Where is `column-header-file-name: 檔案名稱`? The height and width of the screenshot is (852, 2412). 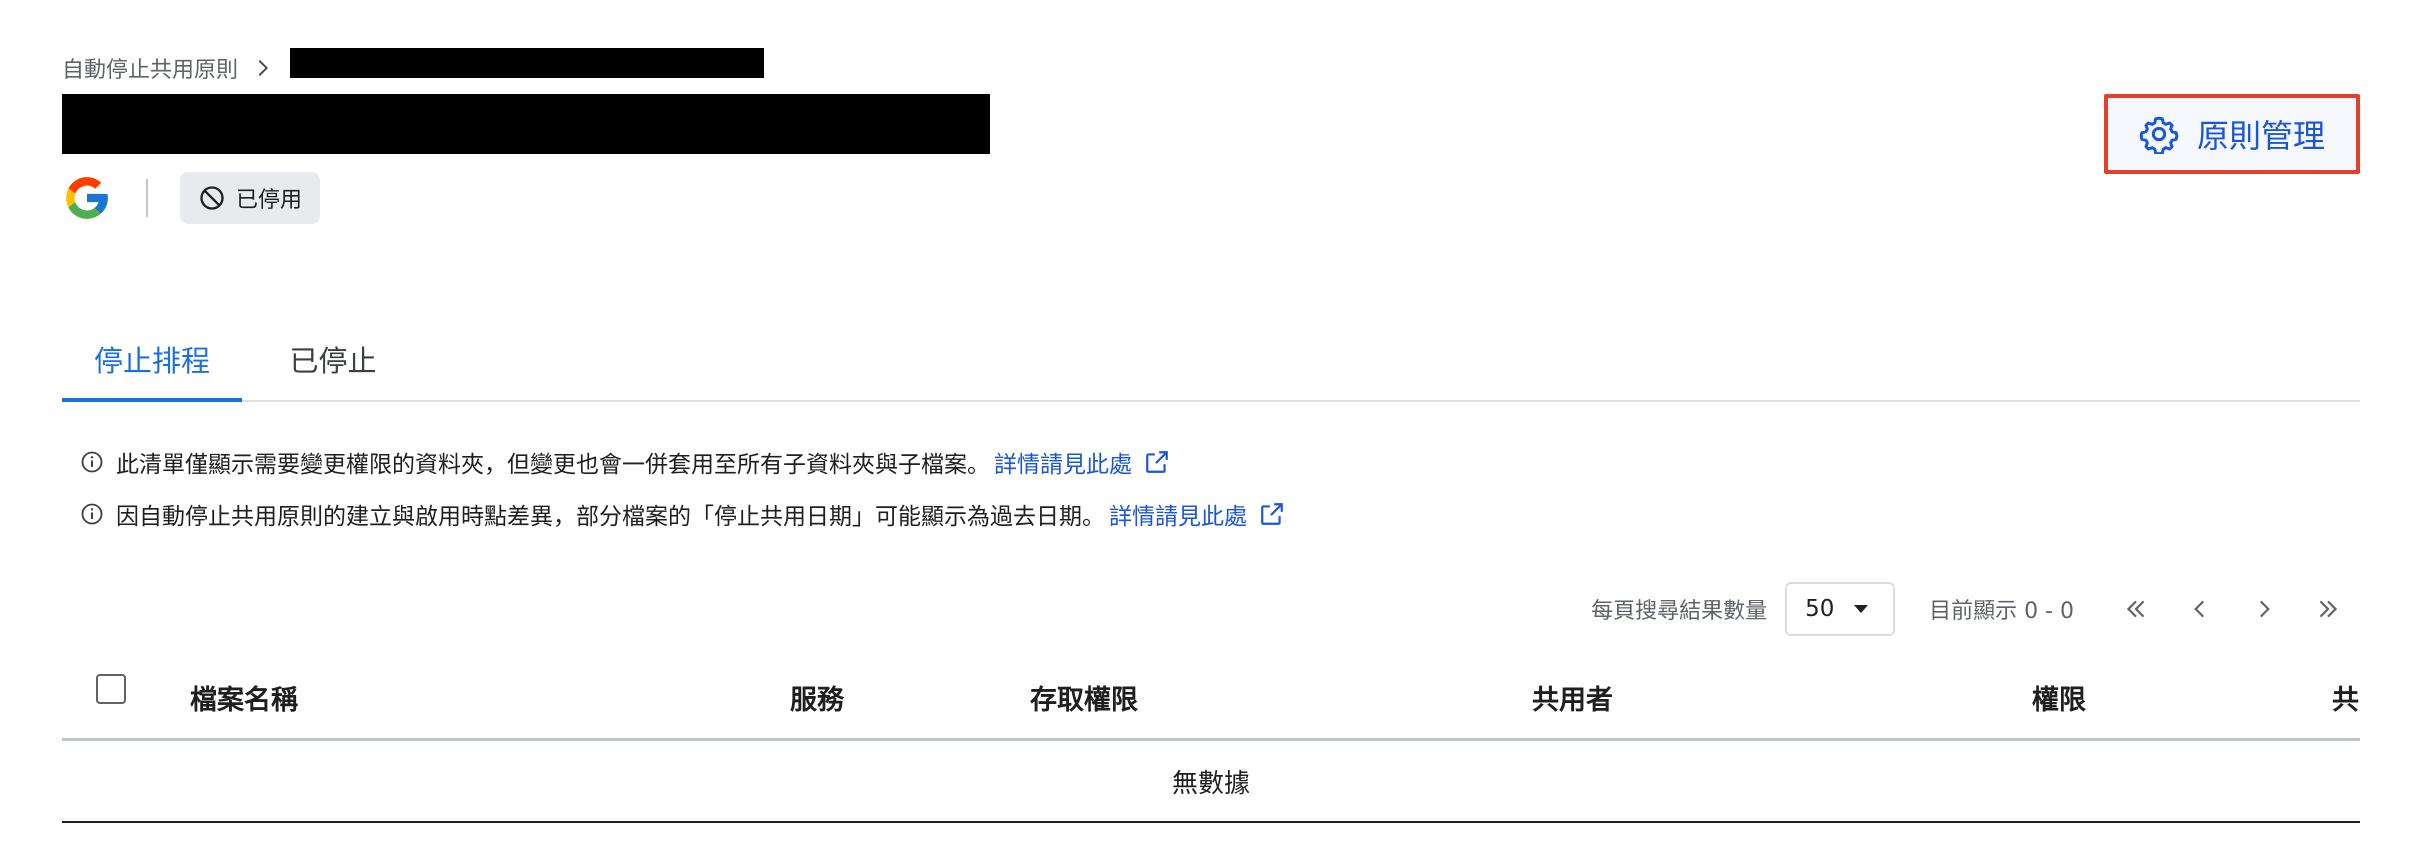
column-header-file-name: 檔案名稱 is located at coordinates (244, 697).